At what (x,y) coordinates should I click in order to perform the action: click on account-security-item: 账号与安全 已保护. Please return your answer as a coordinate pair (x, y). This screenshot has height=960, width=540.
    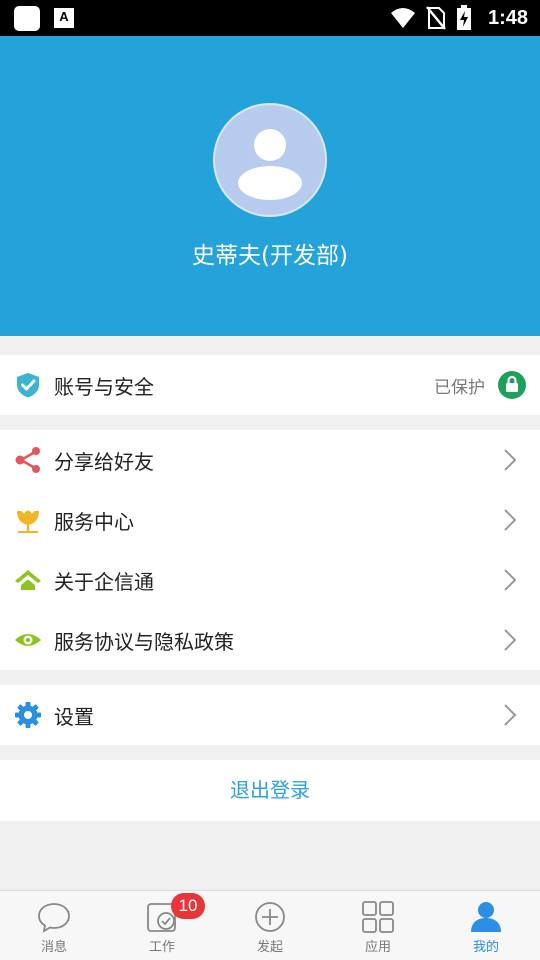
    Looking at the image, I should click on (270, 385).